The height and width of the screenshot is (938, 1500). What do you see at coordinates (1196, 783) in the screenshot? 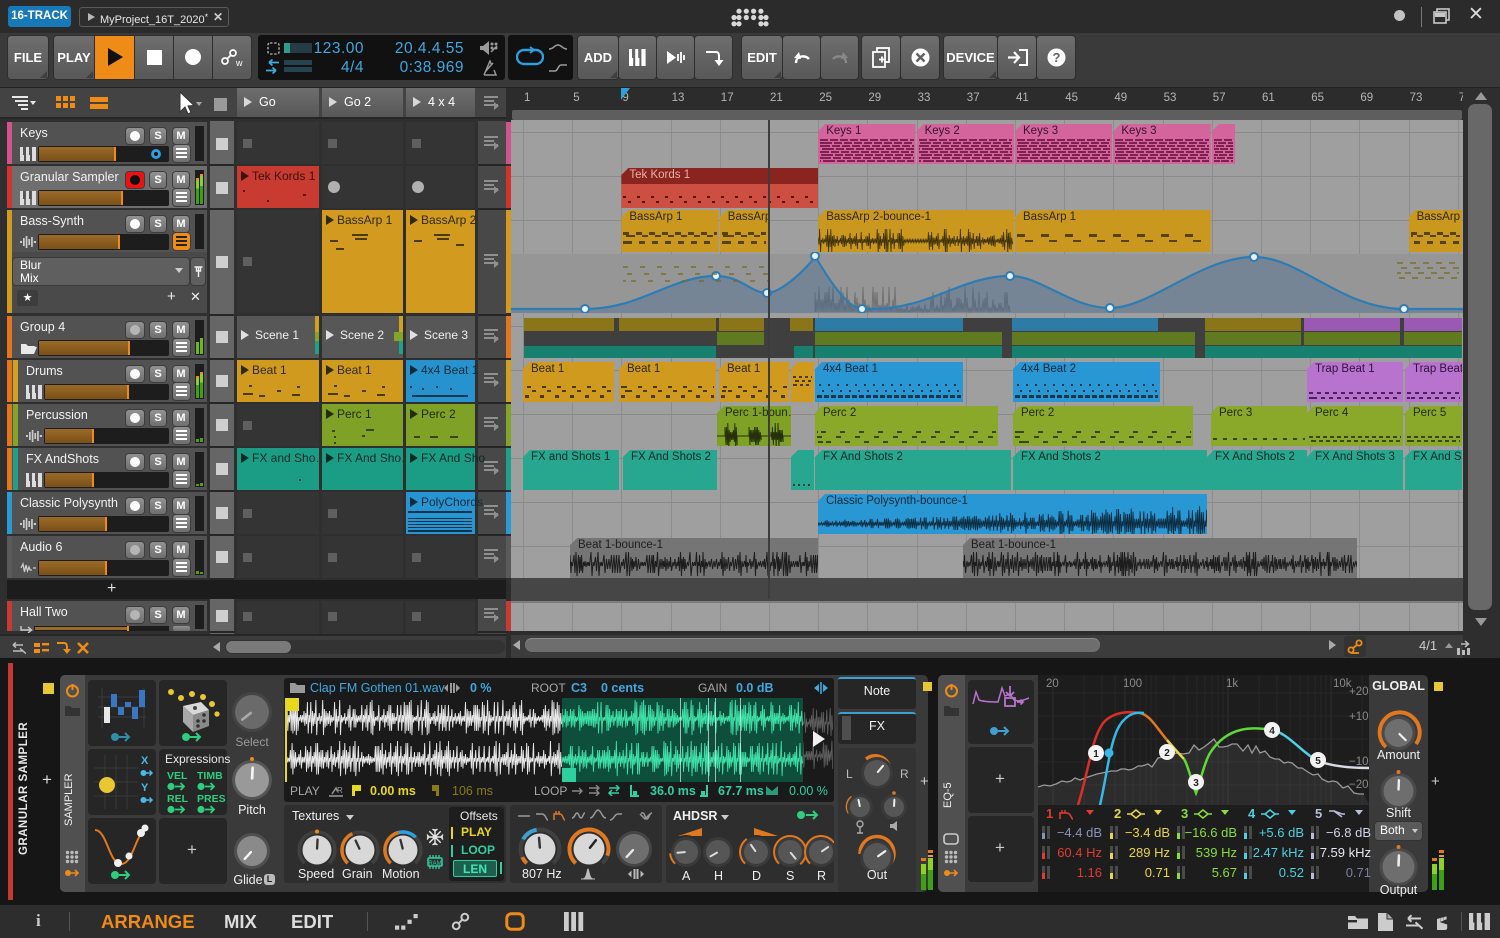
I see `svg-text: 3` at bounding box center [1196, 783].